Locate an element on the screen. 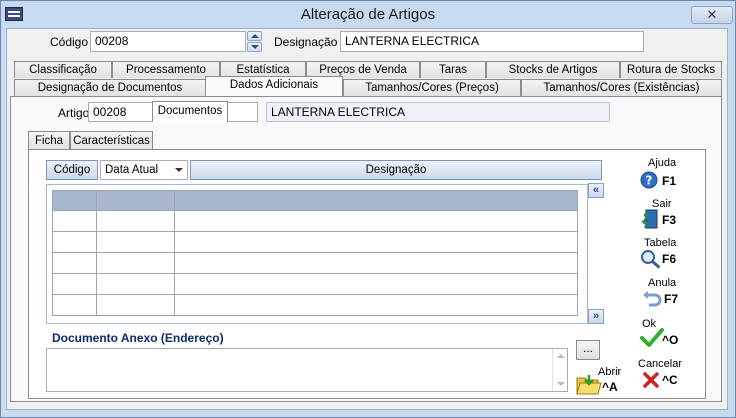 This screenshot has width=736, height=418. undo-button: Anula F7 is located at coordinates (661, 294).